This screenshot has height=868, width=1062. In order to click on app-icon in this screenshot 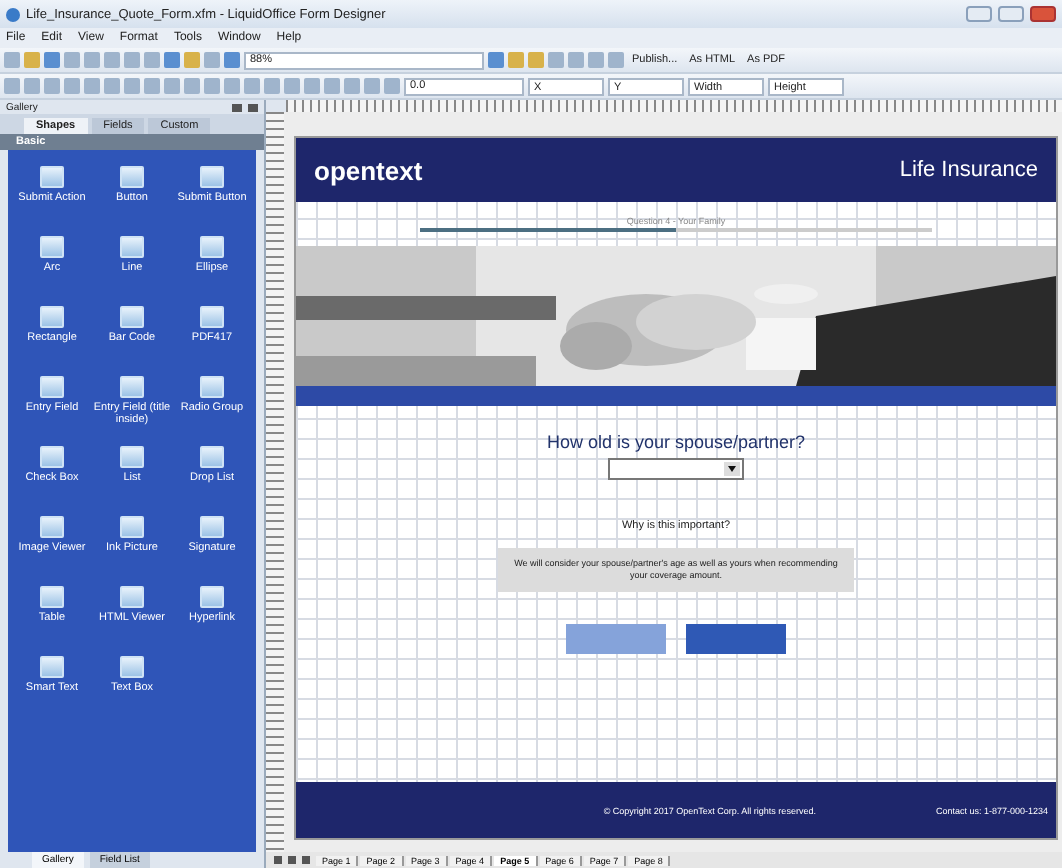, I will do `click(13, 14)`.